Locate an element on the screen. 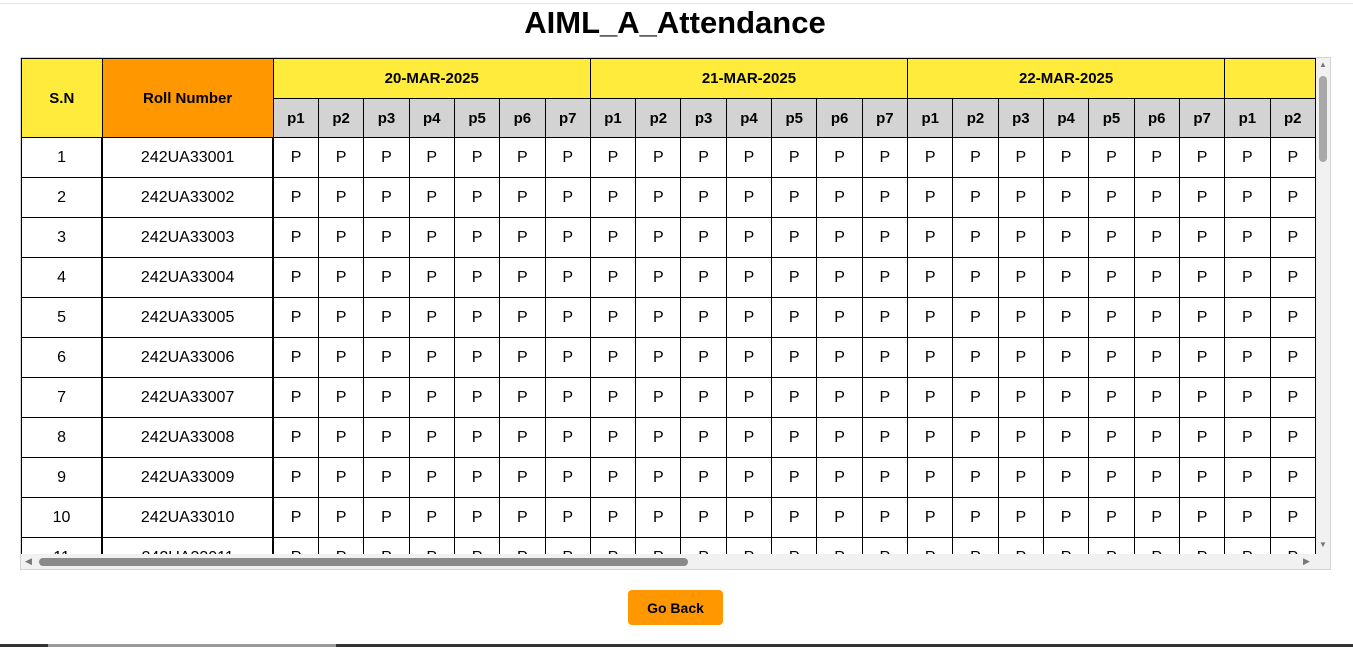  period-header: p4 is located at coordinates (749, 118).